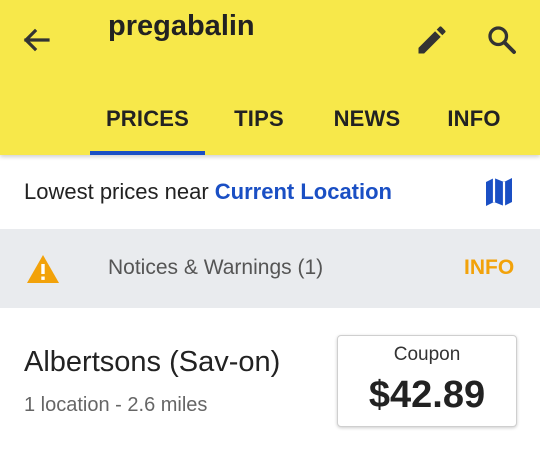  I want to click on page-title: pregabalin, so click(181, 26).